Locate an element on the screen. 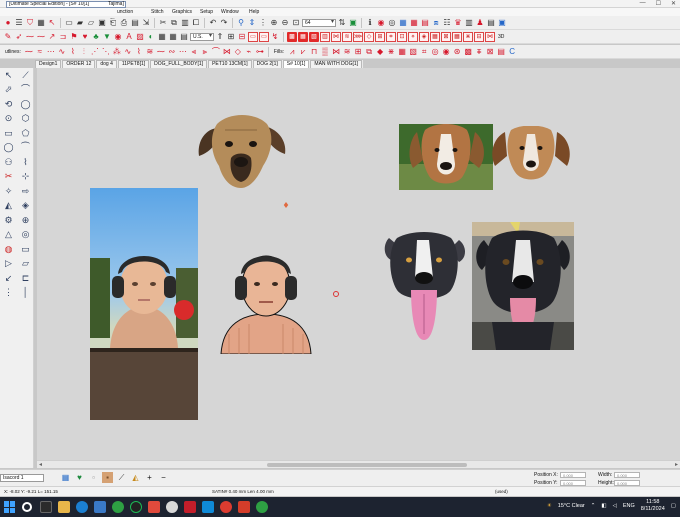 This screenshot has height=517, width=680. shirt-icon: ▼ is located at coordinates (107, 37).